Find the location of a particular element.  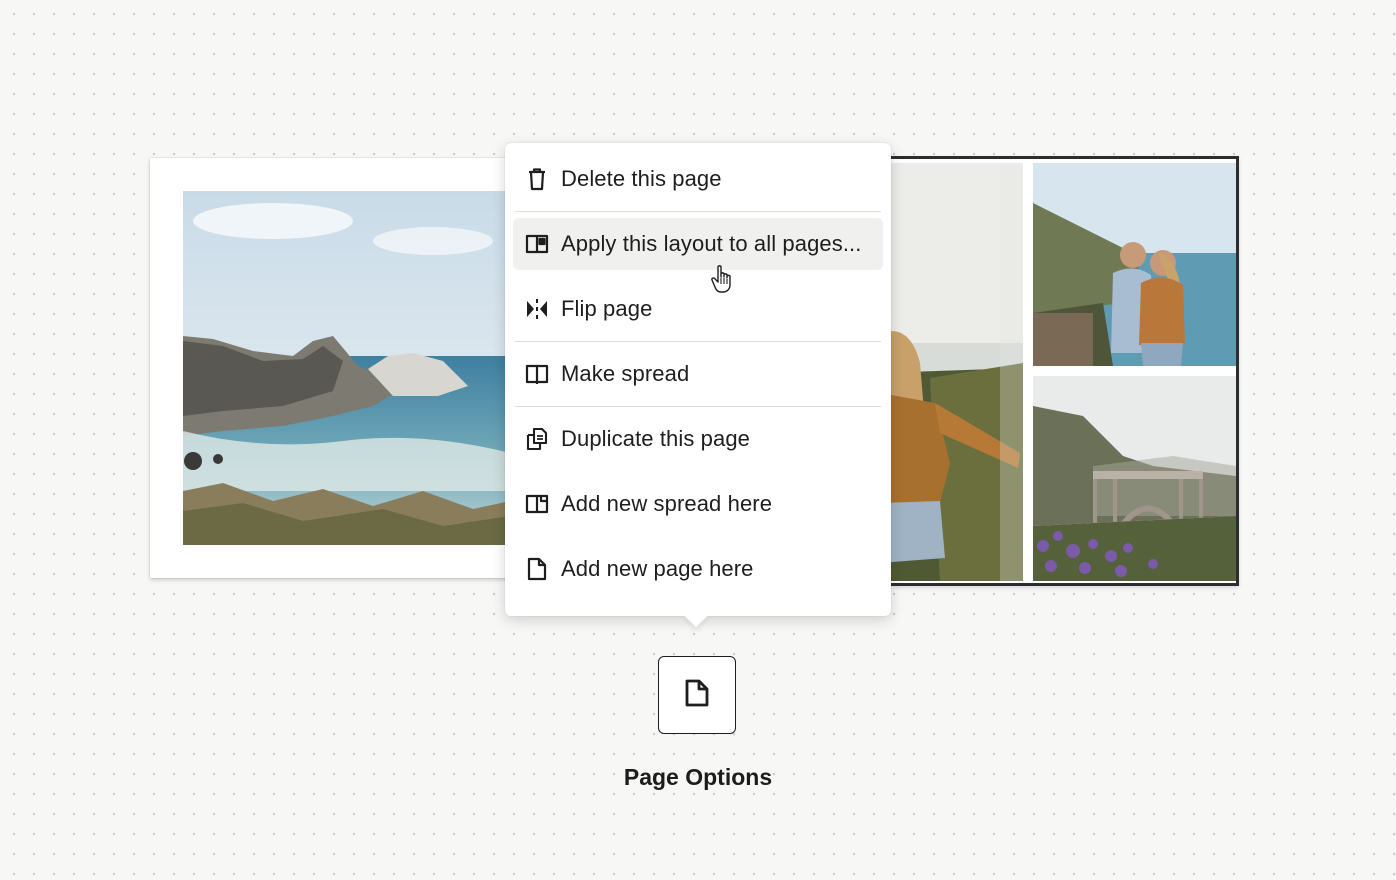

menu-item-add-page: Add new page here is located at coordinates (698, 569).